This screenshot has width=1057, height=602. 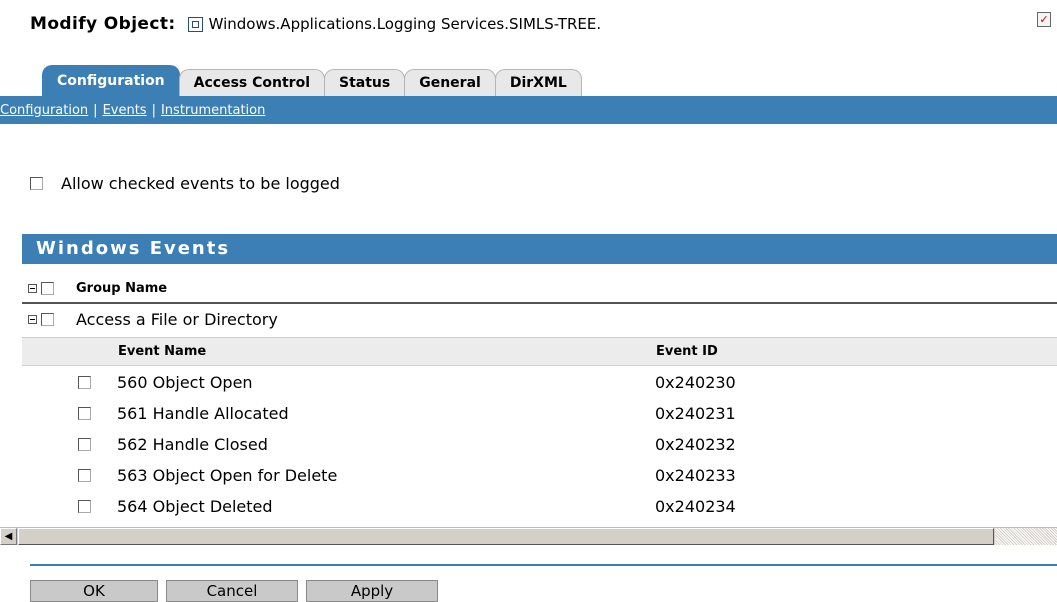 What do you see at coordinates (103, 24) in the screenshot?
I see `modify-object-label: Modify Object:` at bounding box center [103, 24].